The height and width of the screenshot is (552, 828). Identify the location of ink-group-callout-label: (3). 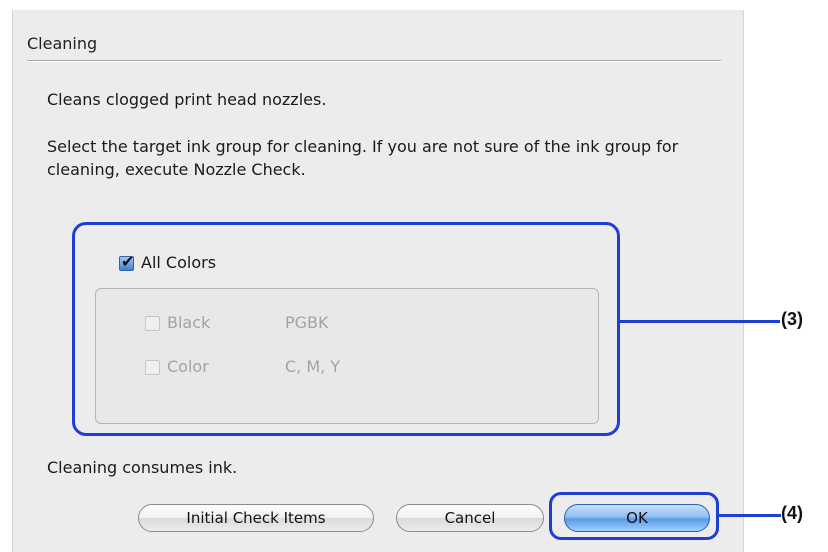
(792, 319).